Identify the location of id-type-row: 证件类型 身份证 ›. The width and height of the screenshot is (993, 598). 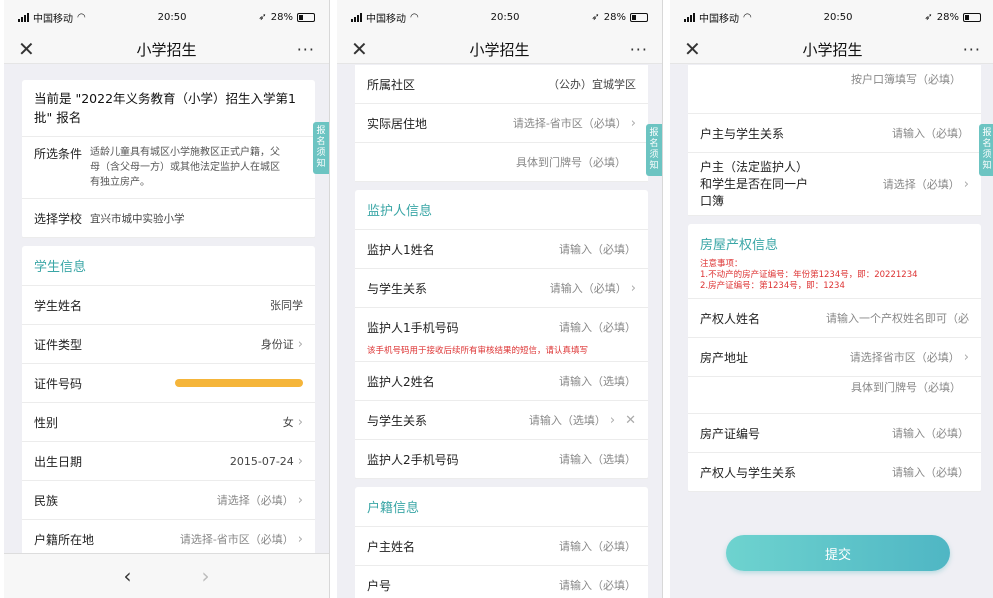
(168, 344).